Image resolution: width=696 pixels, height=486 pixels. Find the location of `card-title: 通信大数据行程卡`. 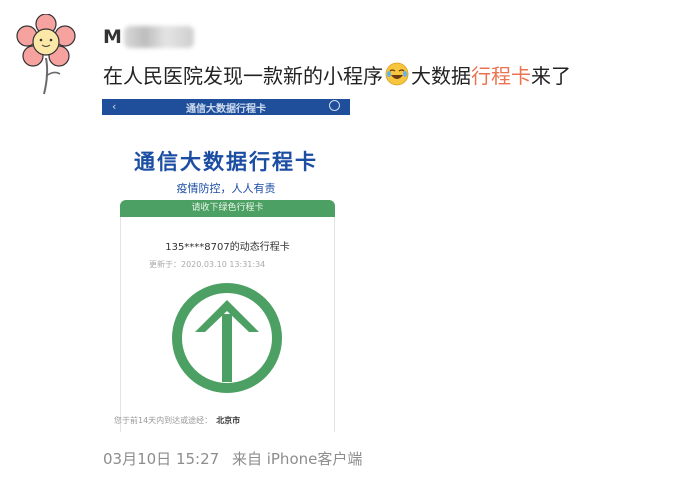

card-title: 通信大数据行程卡 is located at coordinates (226, 162).